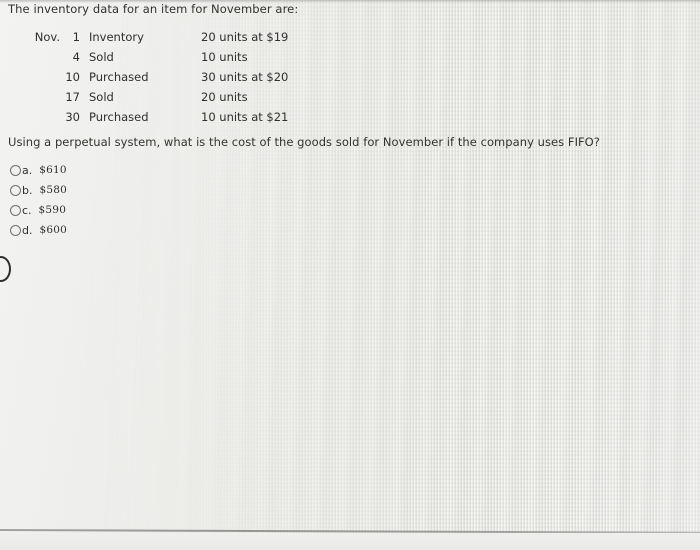  Describe the element at coordinates (52, 210) in the screenshot. I see `choice-value: $590` at that location.